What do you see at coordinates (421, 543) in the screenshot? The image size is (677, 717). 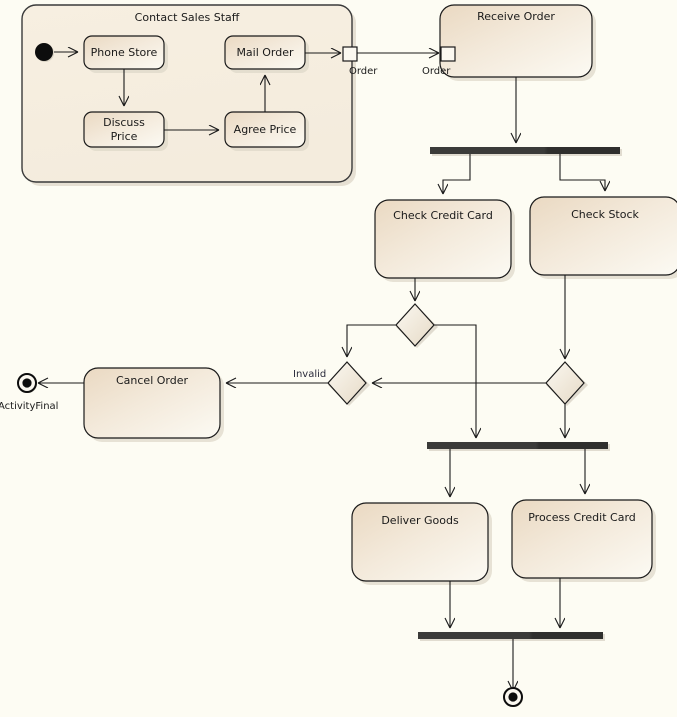 I see `activity-deliver-goods: Deliver Goods` at bounding box center [421, 543].